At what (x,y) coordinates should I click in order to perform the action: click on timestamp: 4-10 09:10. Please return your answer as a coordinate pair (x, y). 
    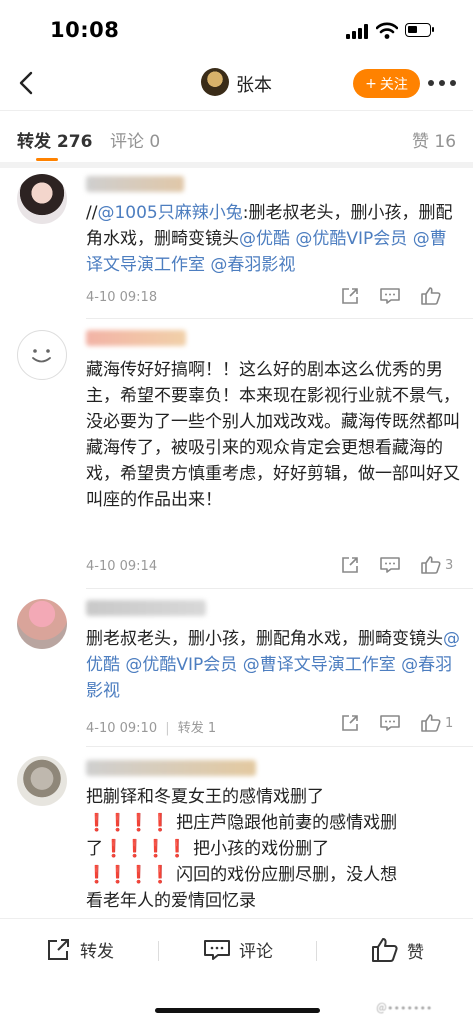
    Looking at the image, I should click on (122, 728).